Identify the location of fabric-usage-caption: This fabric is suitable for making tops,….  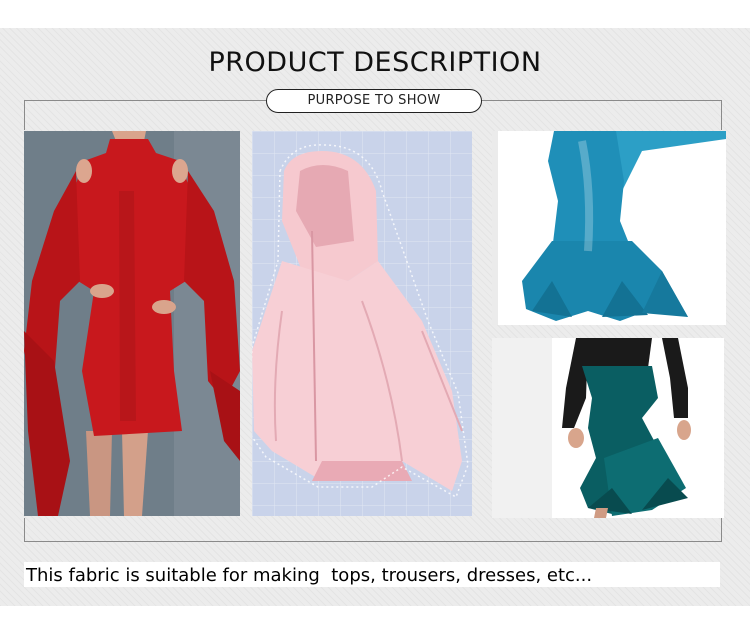
(309, 575).